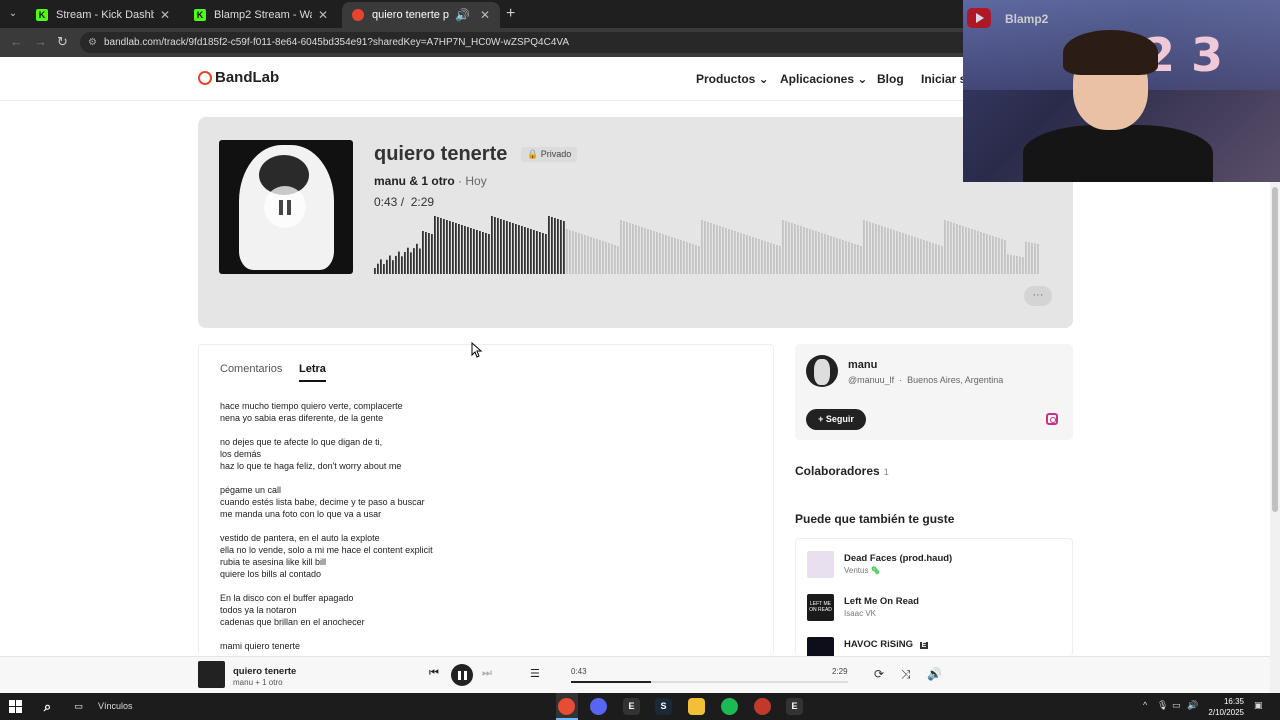 This screenshot has width=1280, height=720. I want to click on back-icon: ←, so click(16, 41).